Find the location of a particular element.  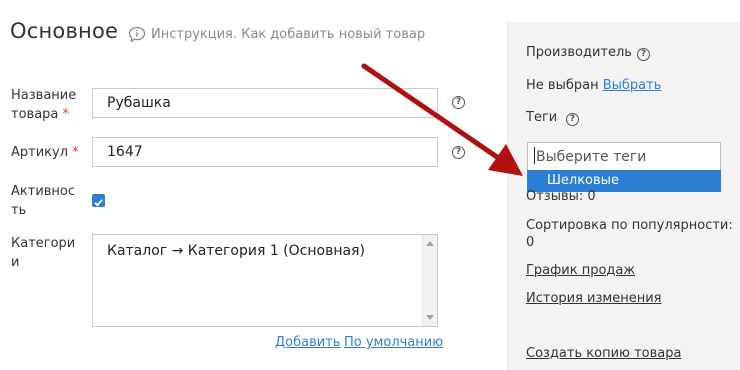

manufacturer-row: Не выбран Выбрать is located at coordinates (593, 85).